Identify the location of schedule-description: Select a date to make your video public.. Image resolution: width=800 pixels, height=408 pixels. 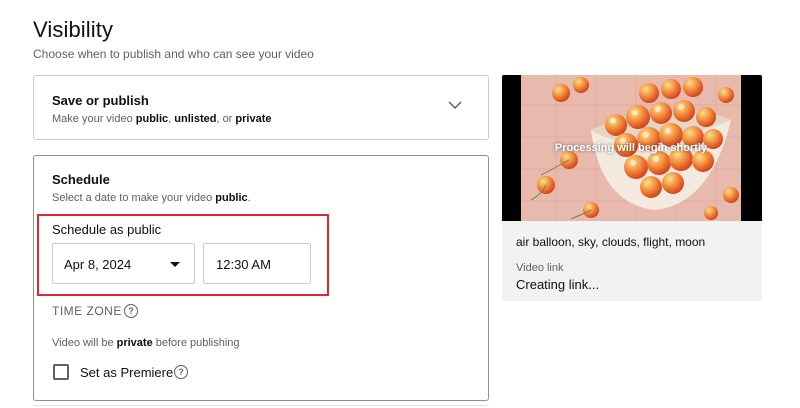
(151, 198).